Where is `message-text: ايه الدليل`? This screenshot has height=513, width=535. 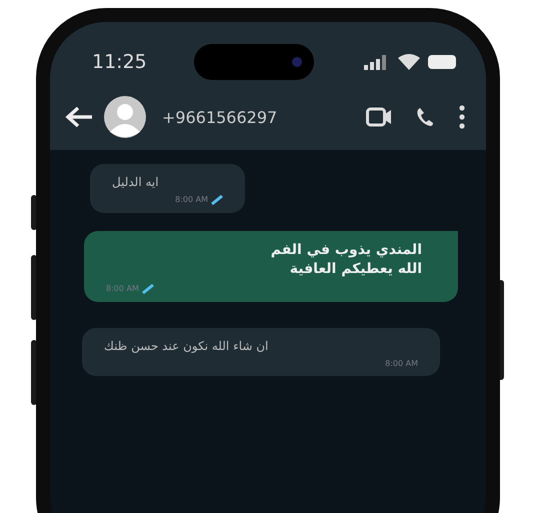
message-text: ايه الدليل is located at coordinates (135, 182).